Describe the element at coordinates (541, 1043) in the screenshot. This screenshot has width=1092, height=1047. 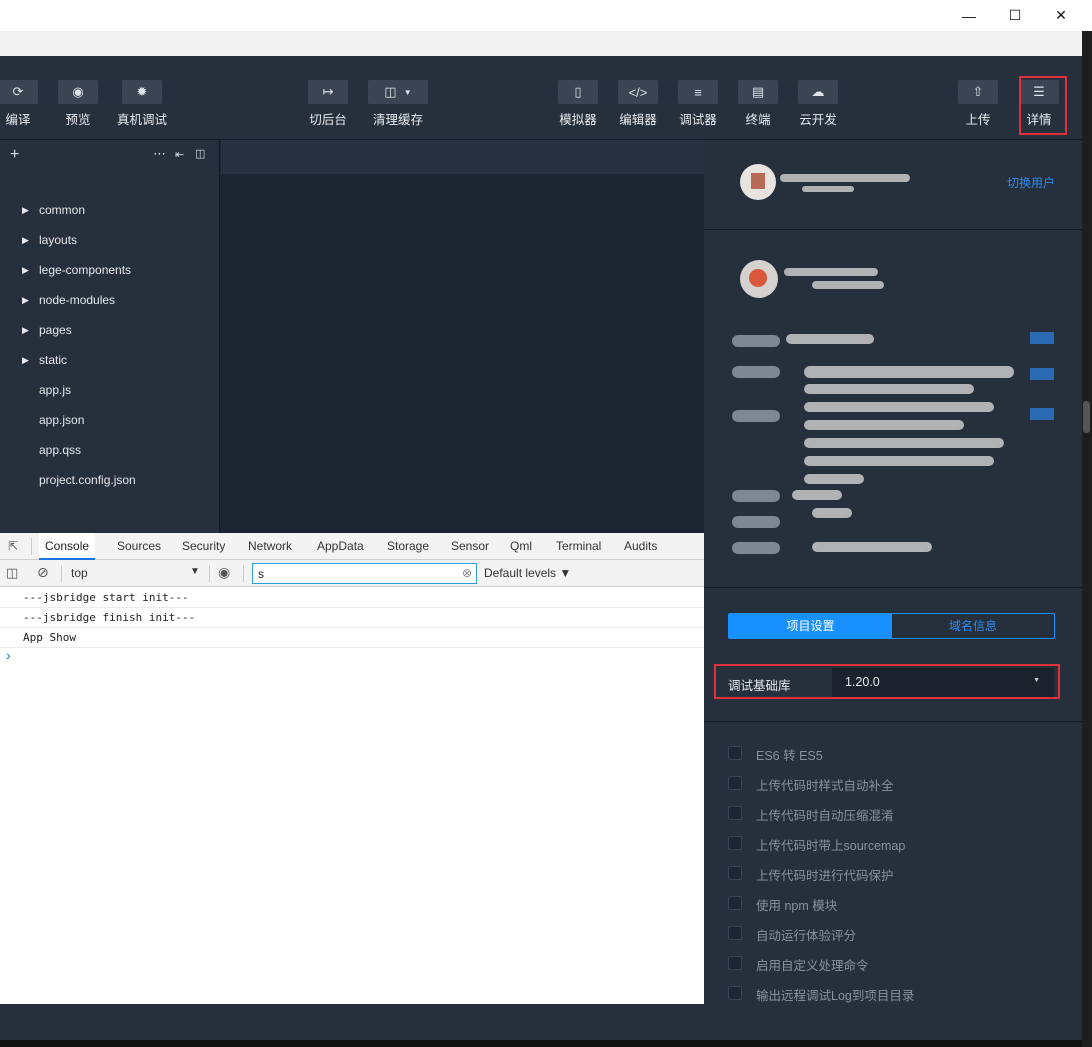
I see `window-footer` at that location.